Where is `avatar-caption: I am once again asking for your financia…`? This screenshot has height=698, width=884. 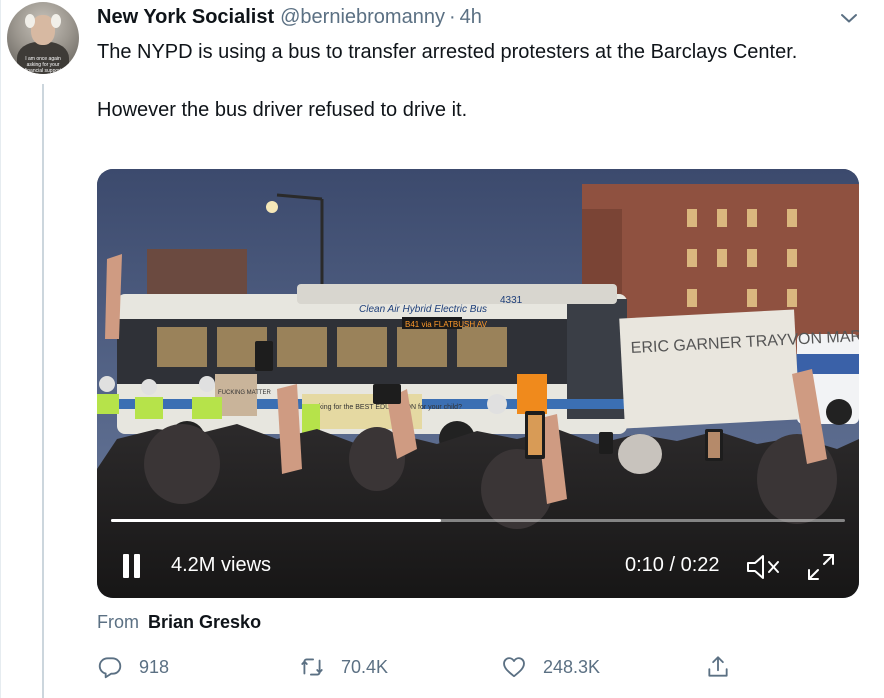
avatar-caption: I am once again asking for your financia… is located at coordinates (43, 65).